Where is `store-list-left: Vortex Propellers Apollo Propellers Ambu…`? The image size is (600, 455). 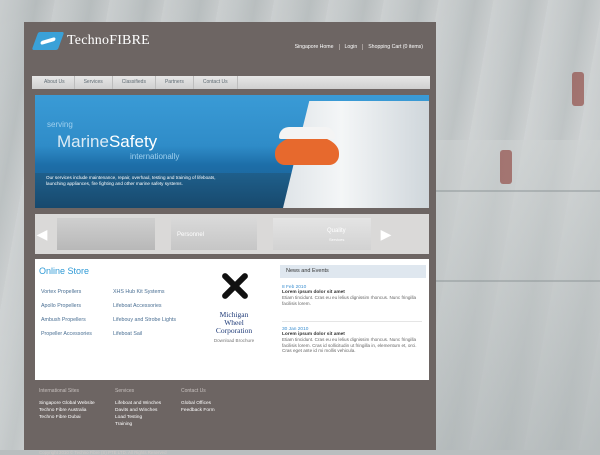
store-list-left: Vortex Propellers Apollo Propellers Ambu… is located at coordinates (66, 317).